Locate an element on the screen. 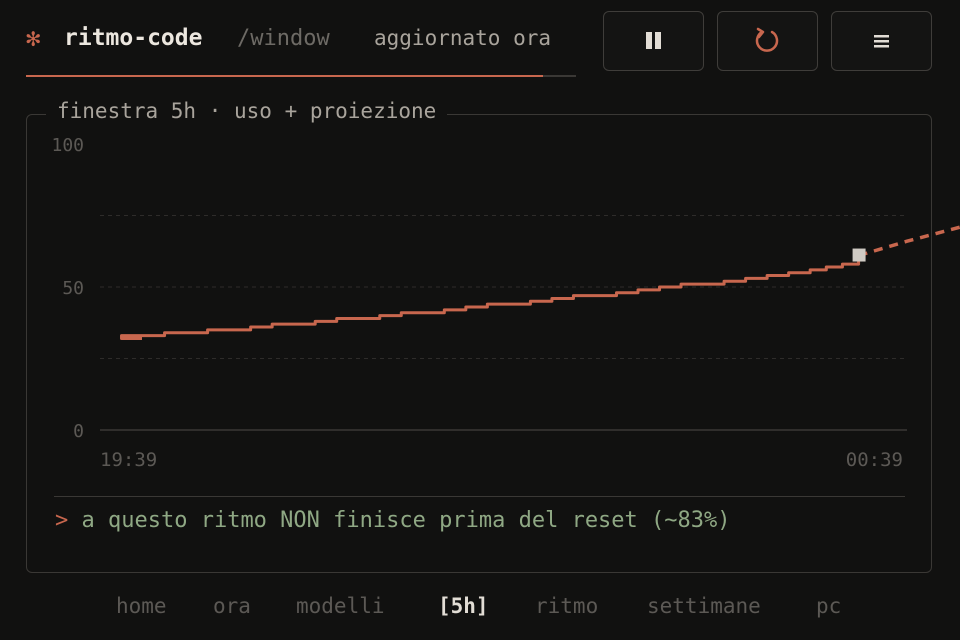 This screenshot has width=960, height=640. nav-item-home: home is located at coordinates (141, 606).